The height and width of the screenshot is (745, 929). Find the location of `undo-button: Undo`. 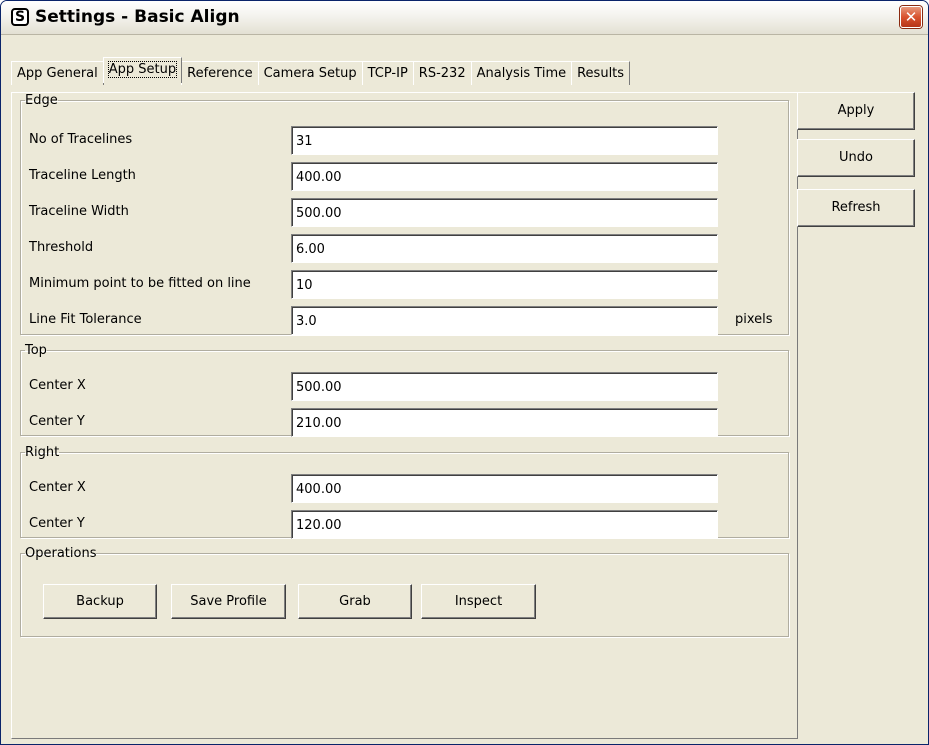

undo-button: Undo is located at coordinates (856, 158).